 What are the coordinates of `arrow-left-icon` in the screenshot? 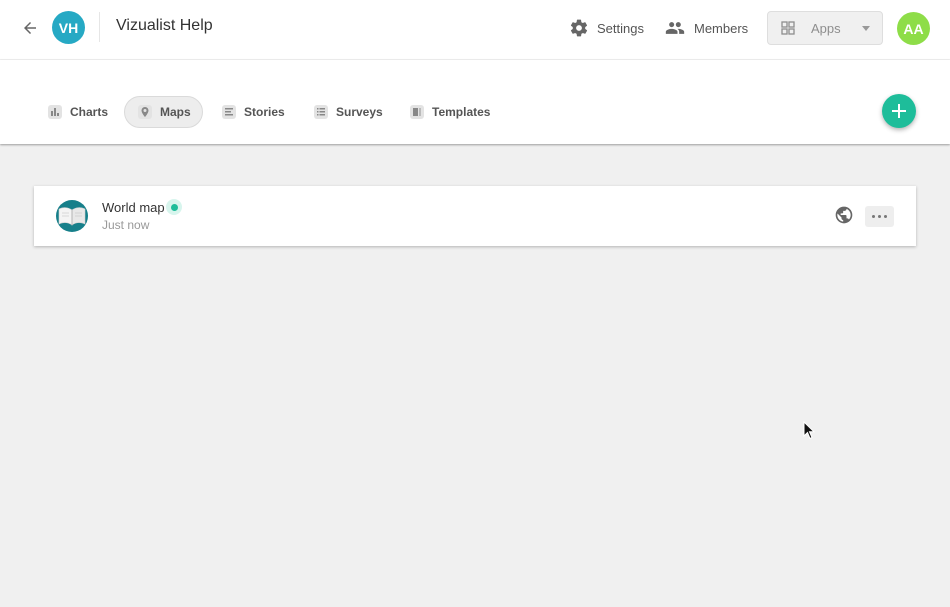 It's located at (30, 28).